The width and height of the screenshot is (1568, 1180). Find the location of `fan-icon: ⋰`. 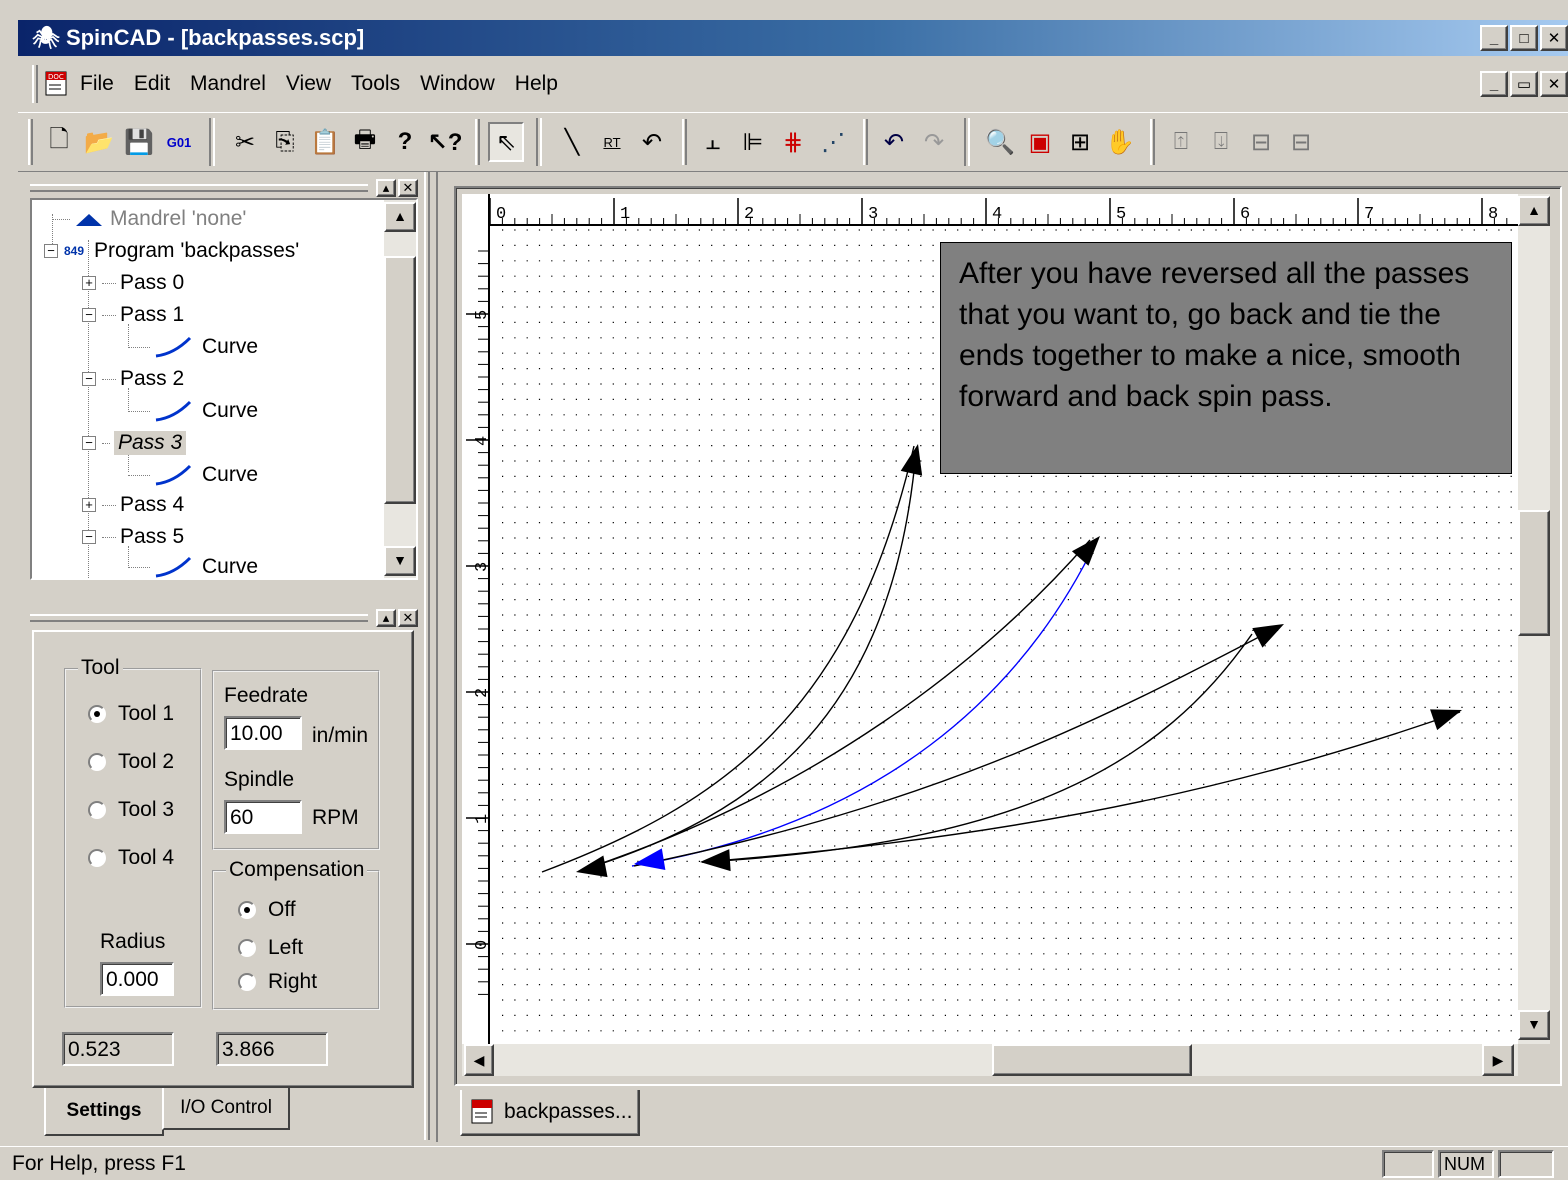

fan-icon: ⋰ is located at coordinates (833, 142).